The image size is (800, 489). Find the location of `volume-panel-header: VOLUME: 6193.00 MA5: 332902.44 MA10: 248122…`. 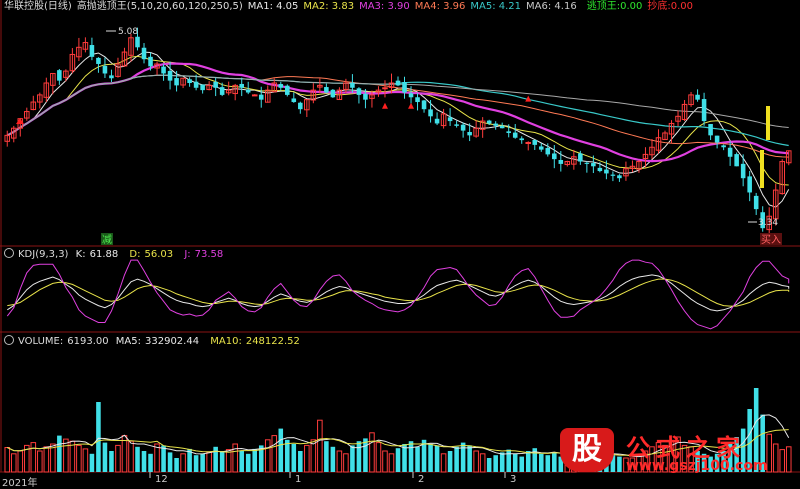

volume-panel-header: VOLUME: 6193.00 MA5: 332902.44 MA10: 248122… is located at coordinates (156, 341).